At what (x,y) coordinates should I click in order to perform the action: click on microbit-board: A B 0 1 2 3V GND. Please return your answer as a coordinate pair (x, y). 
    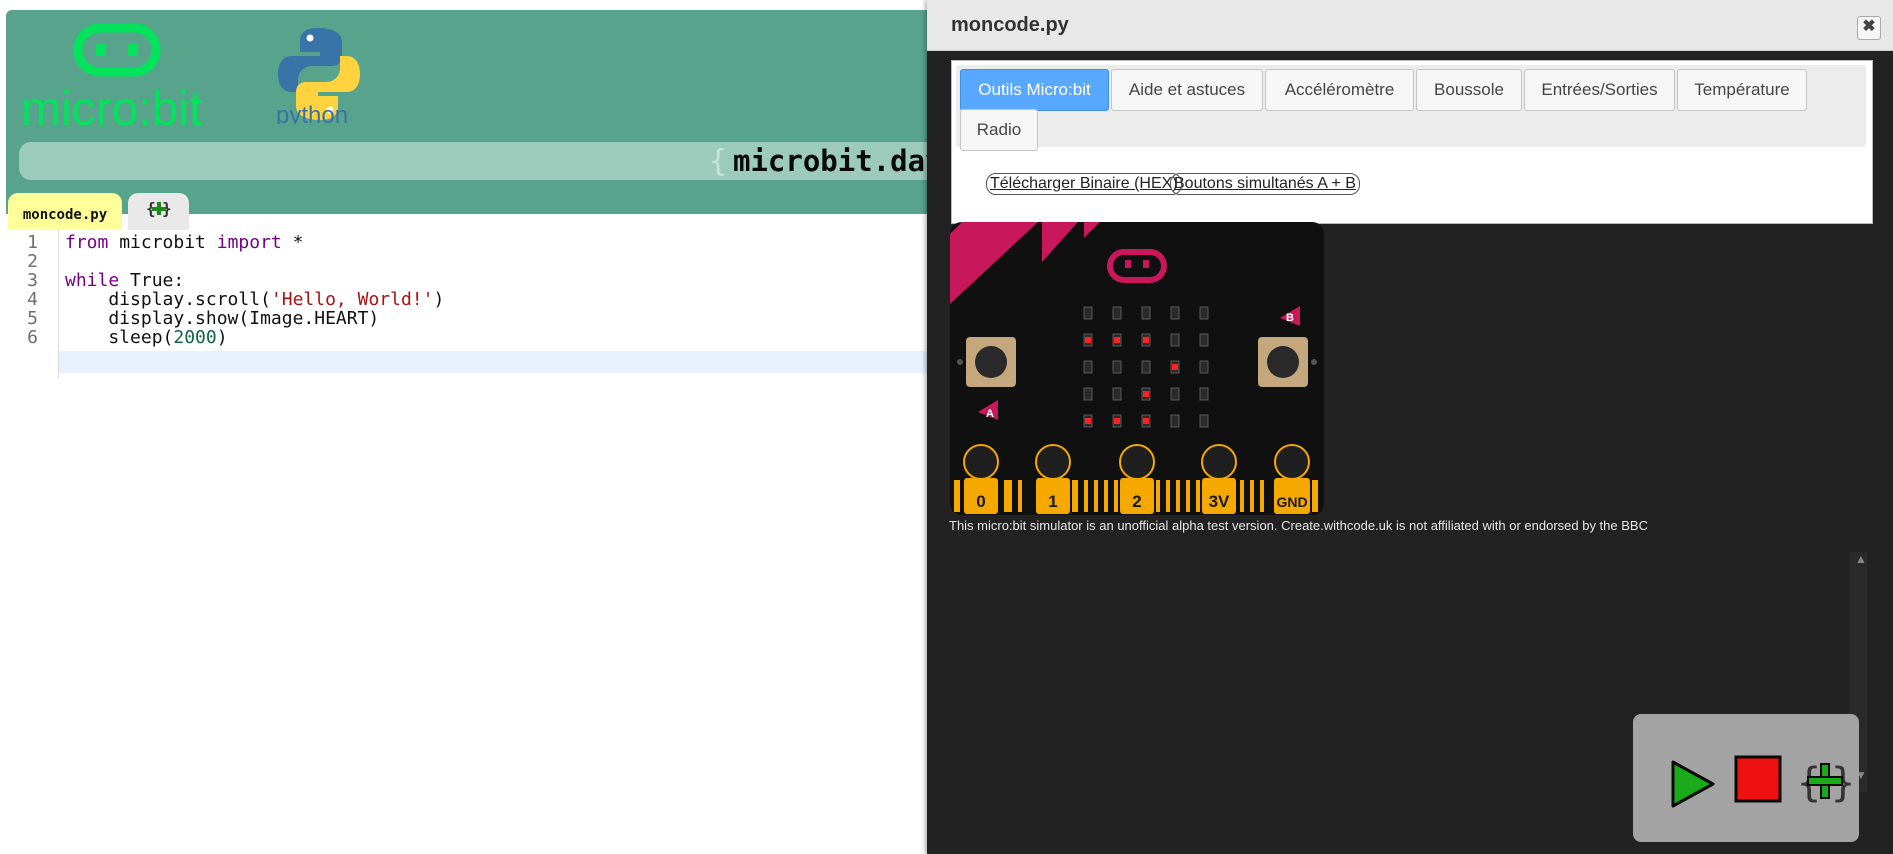
    Looking at the image, I should click on (1137, 368).